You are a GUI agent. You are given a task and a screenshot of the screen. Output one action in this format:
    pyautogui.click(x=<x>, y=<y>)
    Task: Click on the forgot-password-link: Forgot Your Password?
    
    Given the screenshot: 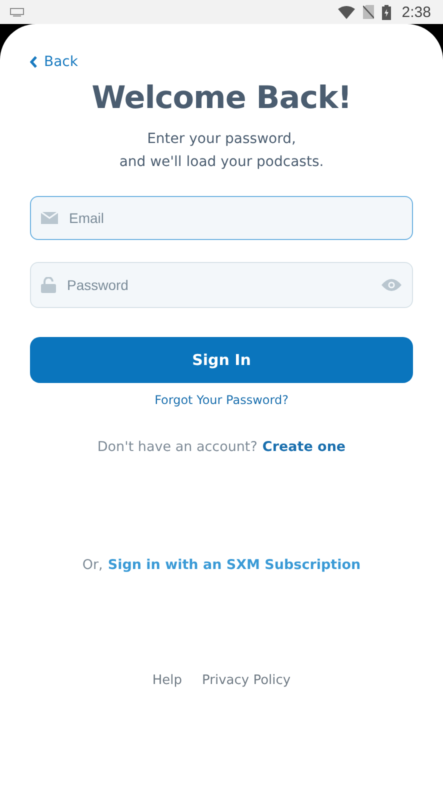 What is the action you would take?
    pyautogui.click(x=221, y=400)
    